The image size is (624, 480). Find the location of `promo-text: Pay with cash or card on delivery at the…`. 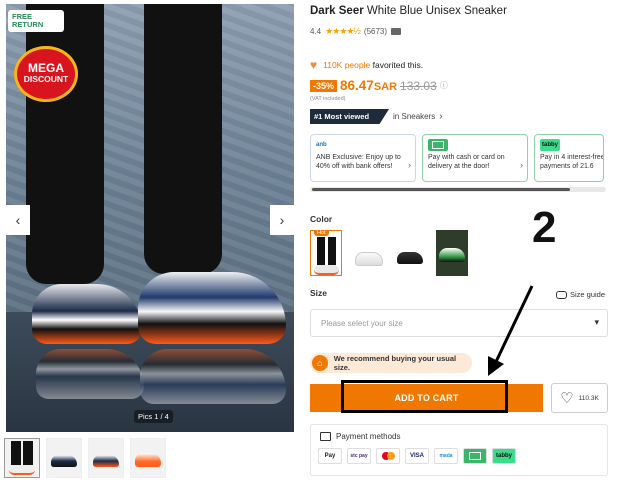

promo-text: Pay with cash or card on delivery at the… is located at coordinates (466, 162).